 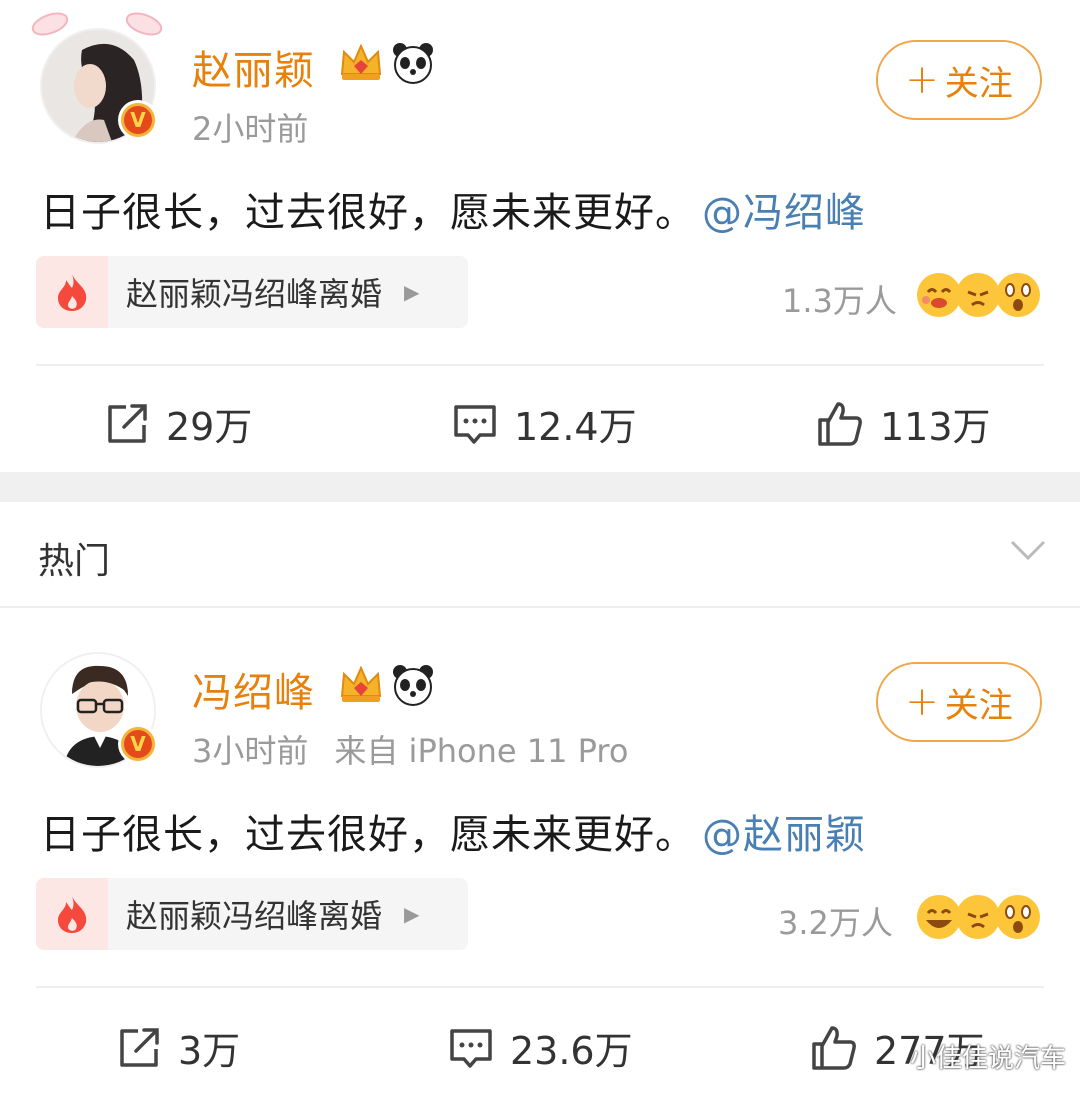 What do you see at coordinates (209, 427) in the screenshot?
I see `repost-count: 29万` at bounding box center [209, 427].